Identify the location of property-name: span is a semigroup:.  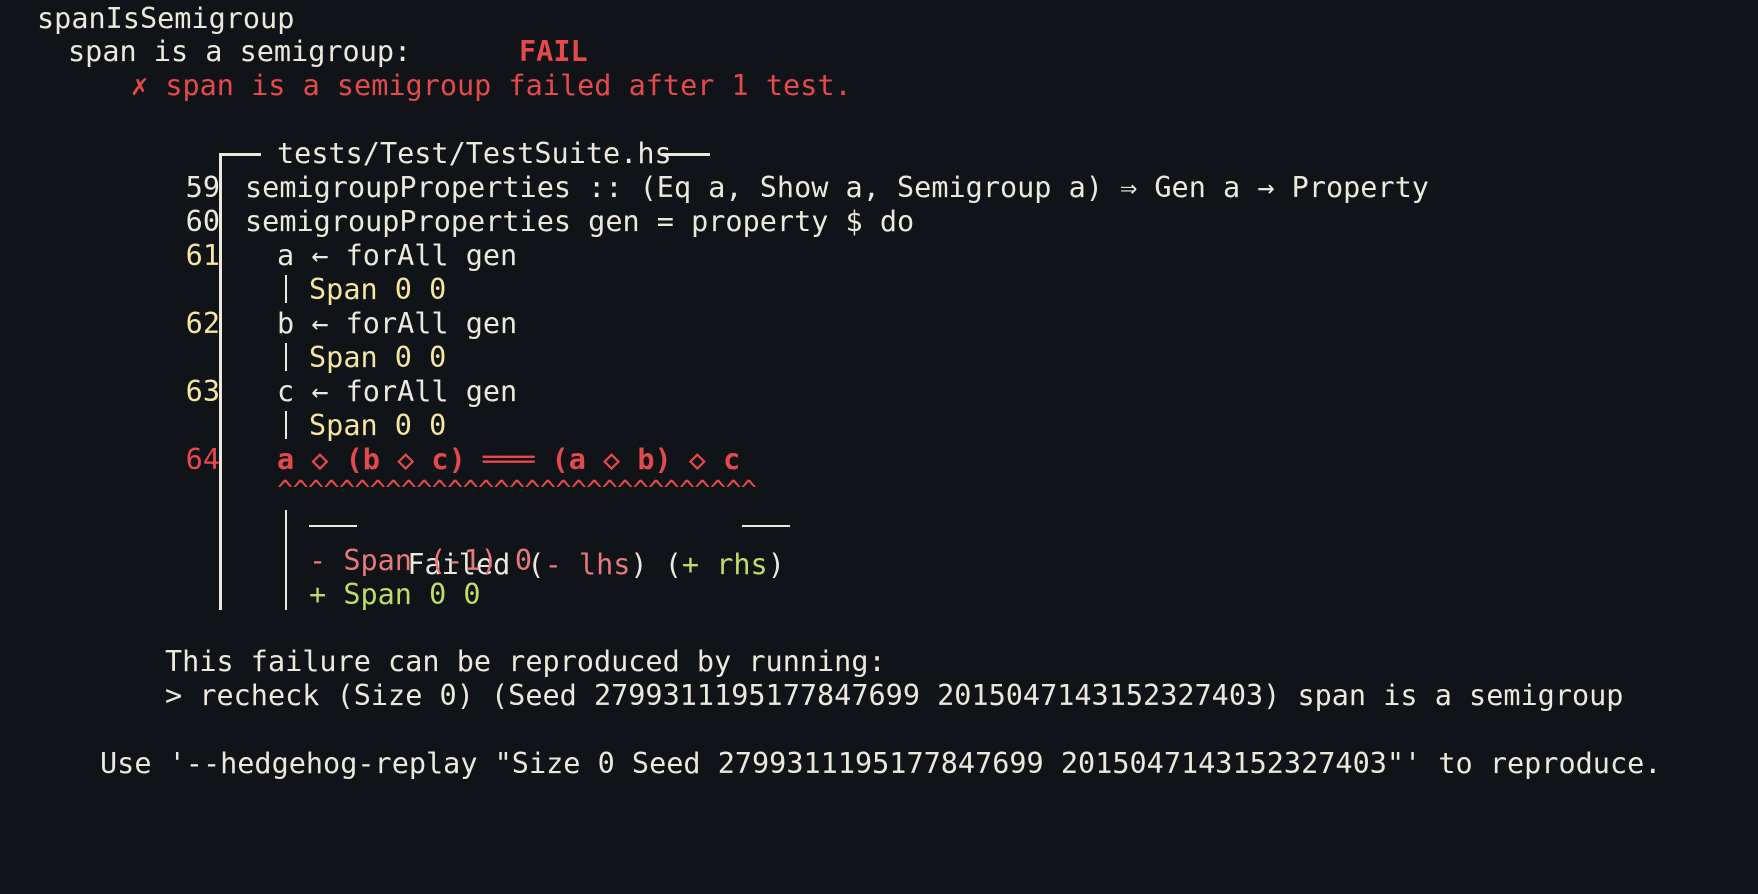
(240, 51).